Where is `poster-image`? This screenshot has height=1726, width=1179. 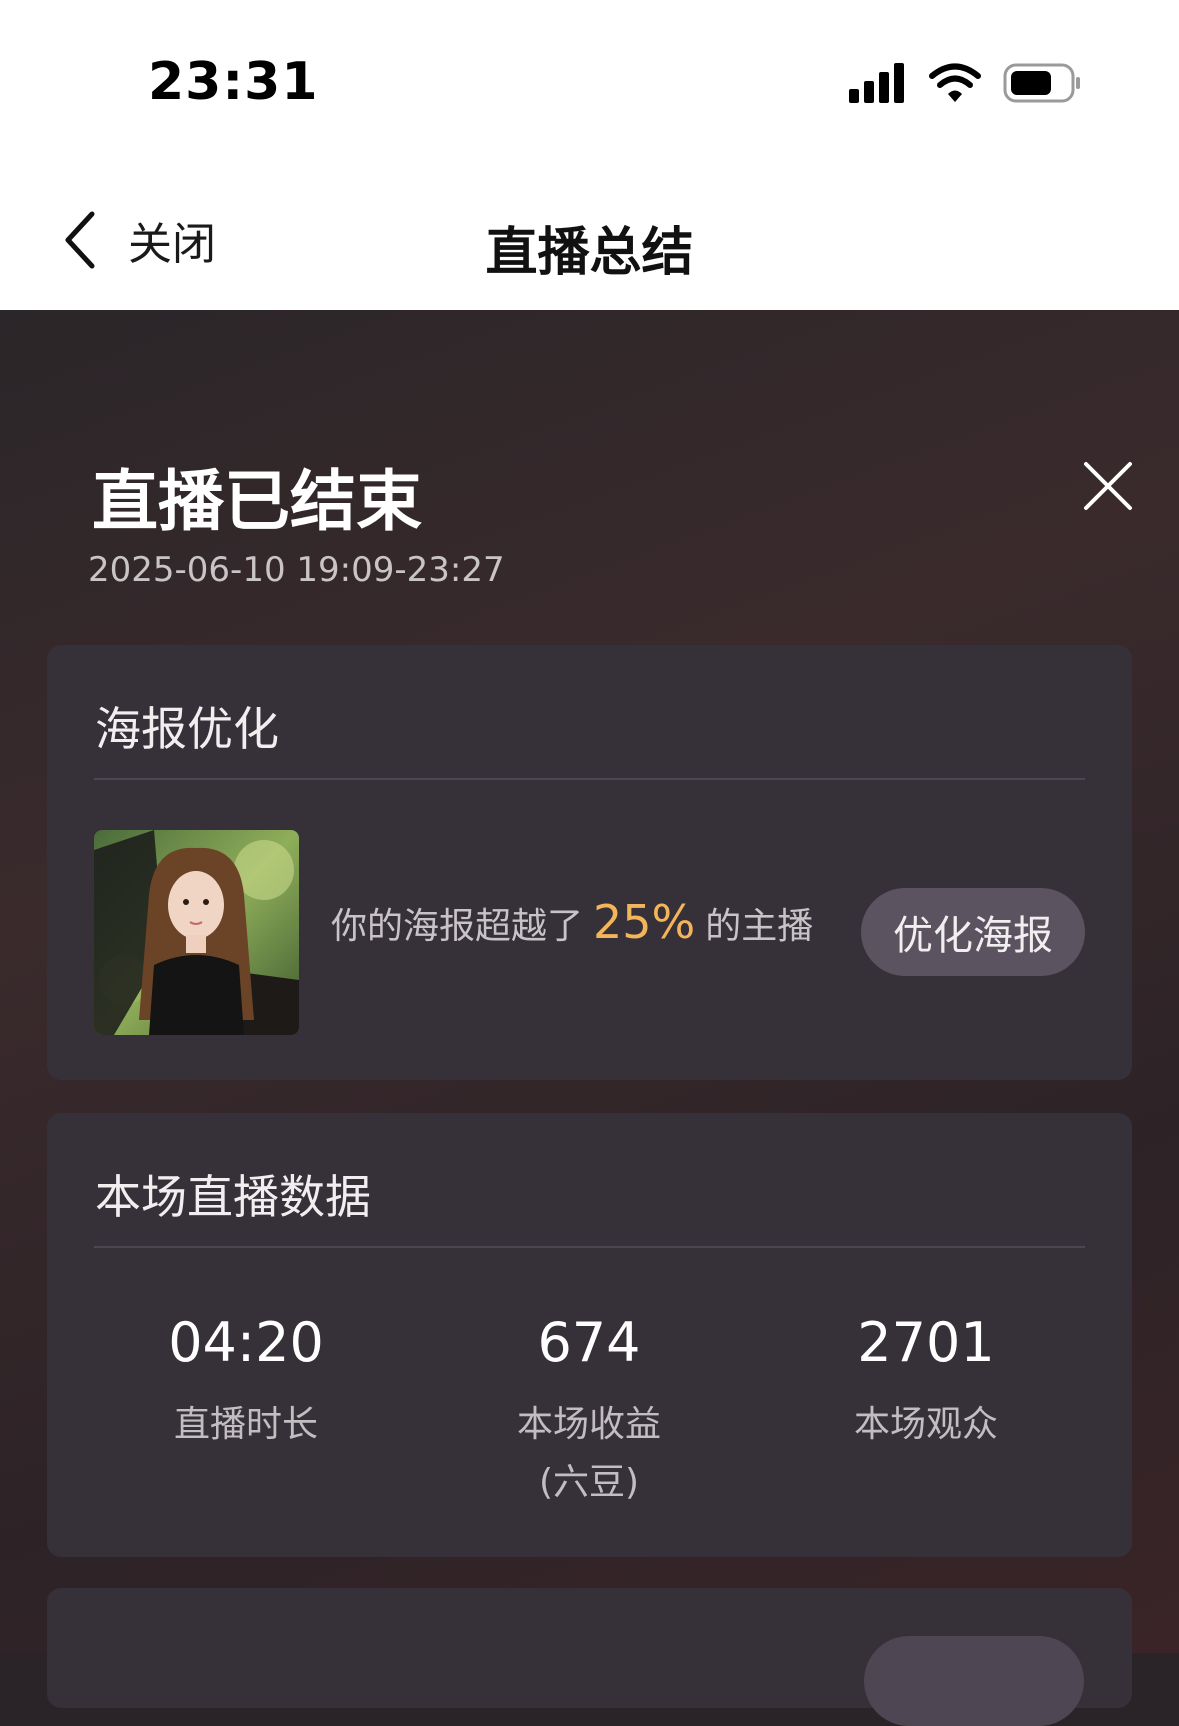
poster-image is located at coordinates (196, 932).